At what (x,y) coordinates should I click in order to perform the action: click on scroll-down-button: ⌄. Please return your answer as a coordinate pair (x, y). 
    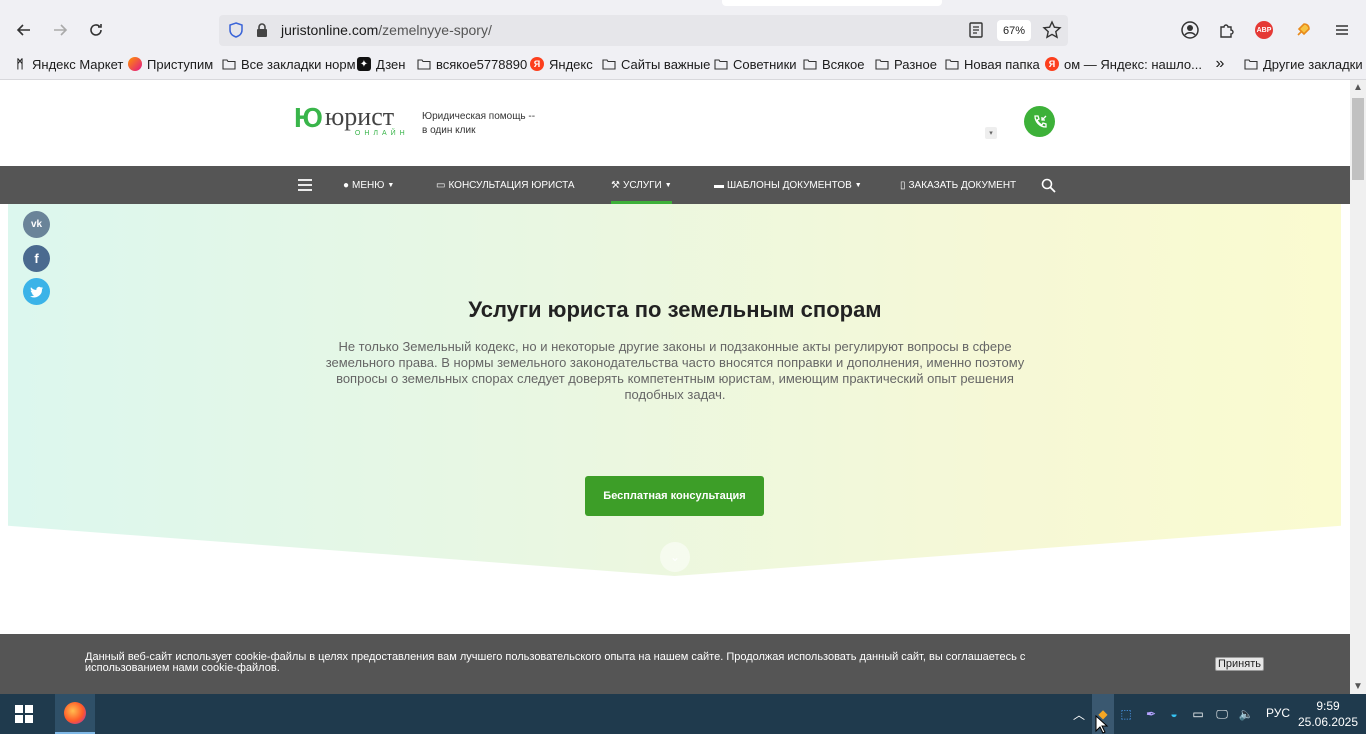
    Looking at the image, I should click on (675, 557).